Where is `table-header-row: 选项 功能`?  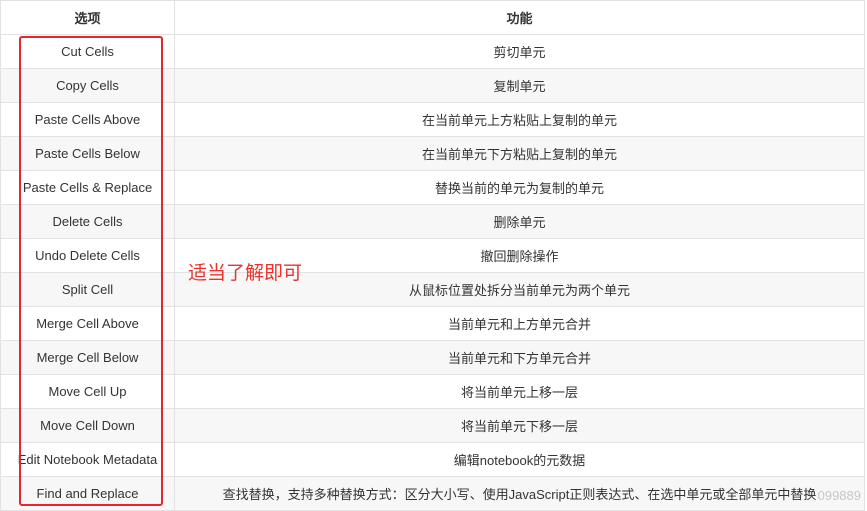
table-header-row: 选项 功能 is located at coordinates (432, 17).